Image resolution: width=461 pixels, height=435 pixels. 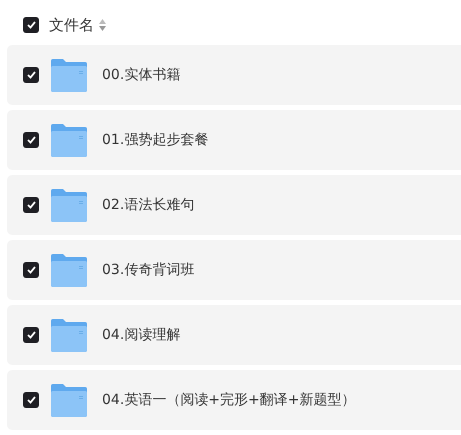 I want to click on sort-icon, so click(x=102, y=25).